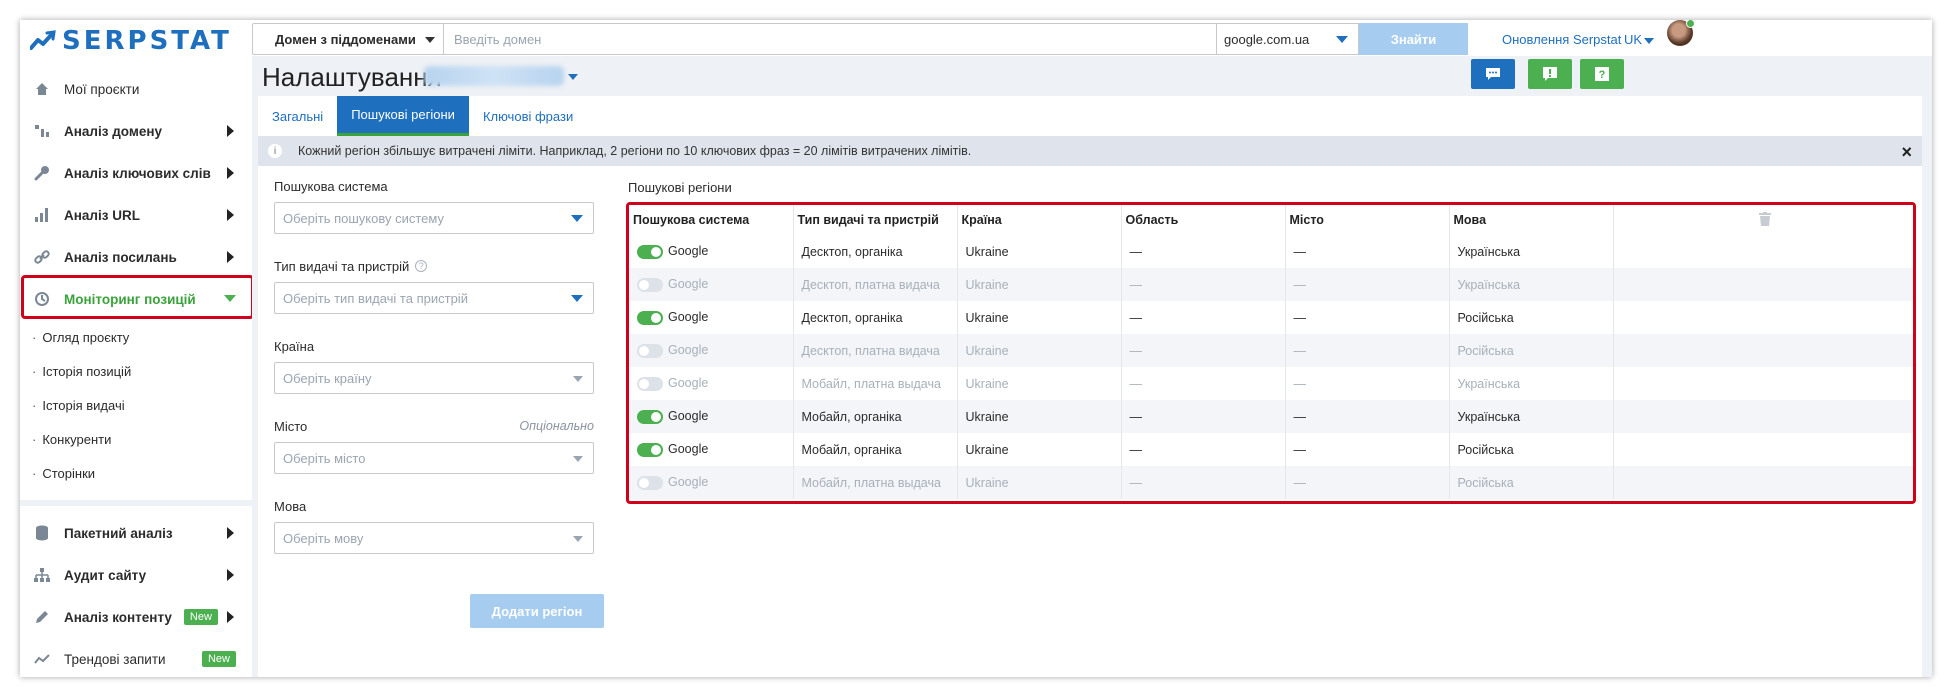 The height and width of the screenshot is (697, 1952). What do you see at coordinates (875, 284) in the screenshot?
I see `cell-type: Десктоп, платна видача` at bounding box center [875, 284].